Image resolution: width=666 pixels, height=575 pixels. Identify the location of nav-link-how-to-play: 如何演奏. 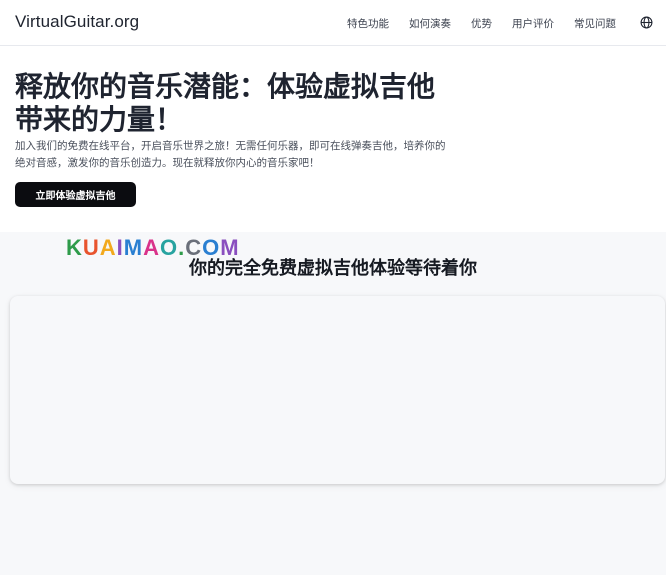
(430, 23).